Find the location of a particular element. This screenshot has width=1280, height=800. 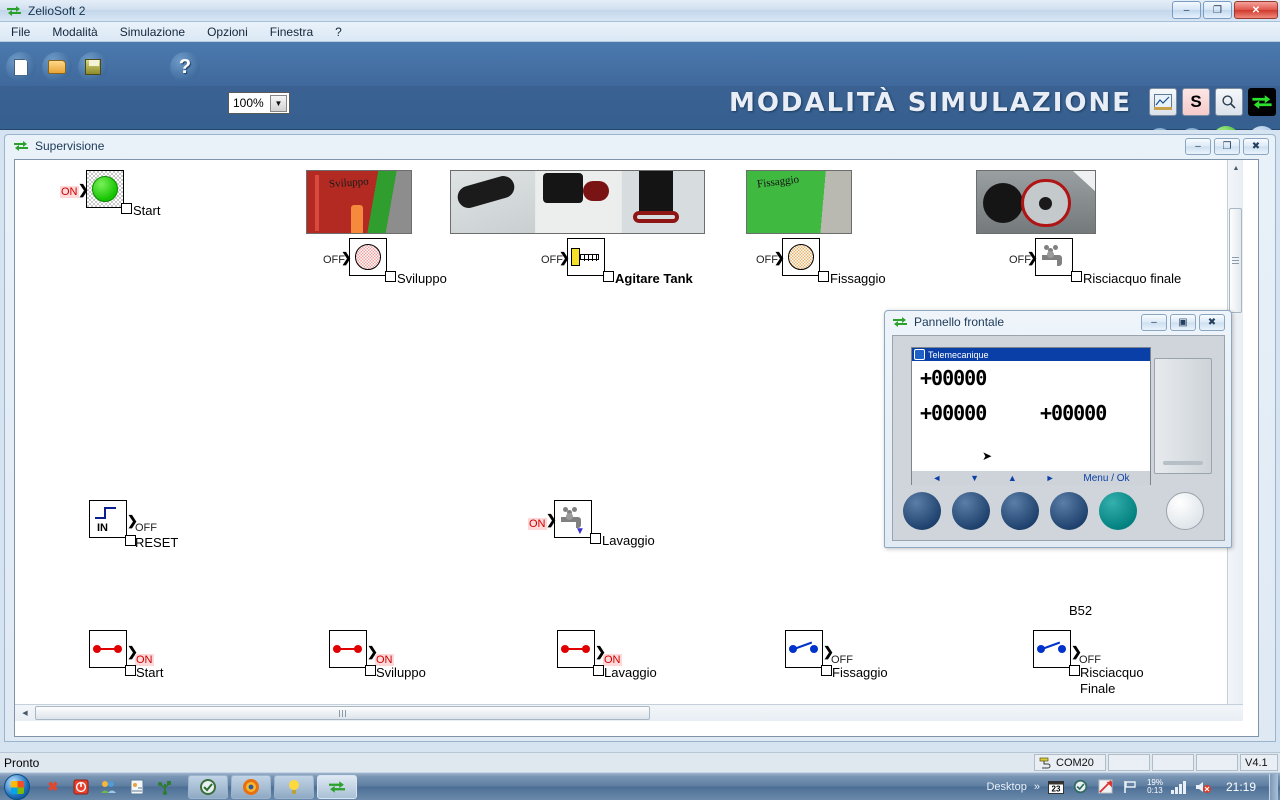

usb-icon is located at coordinates (165, 787).